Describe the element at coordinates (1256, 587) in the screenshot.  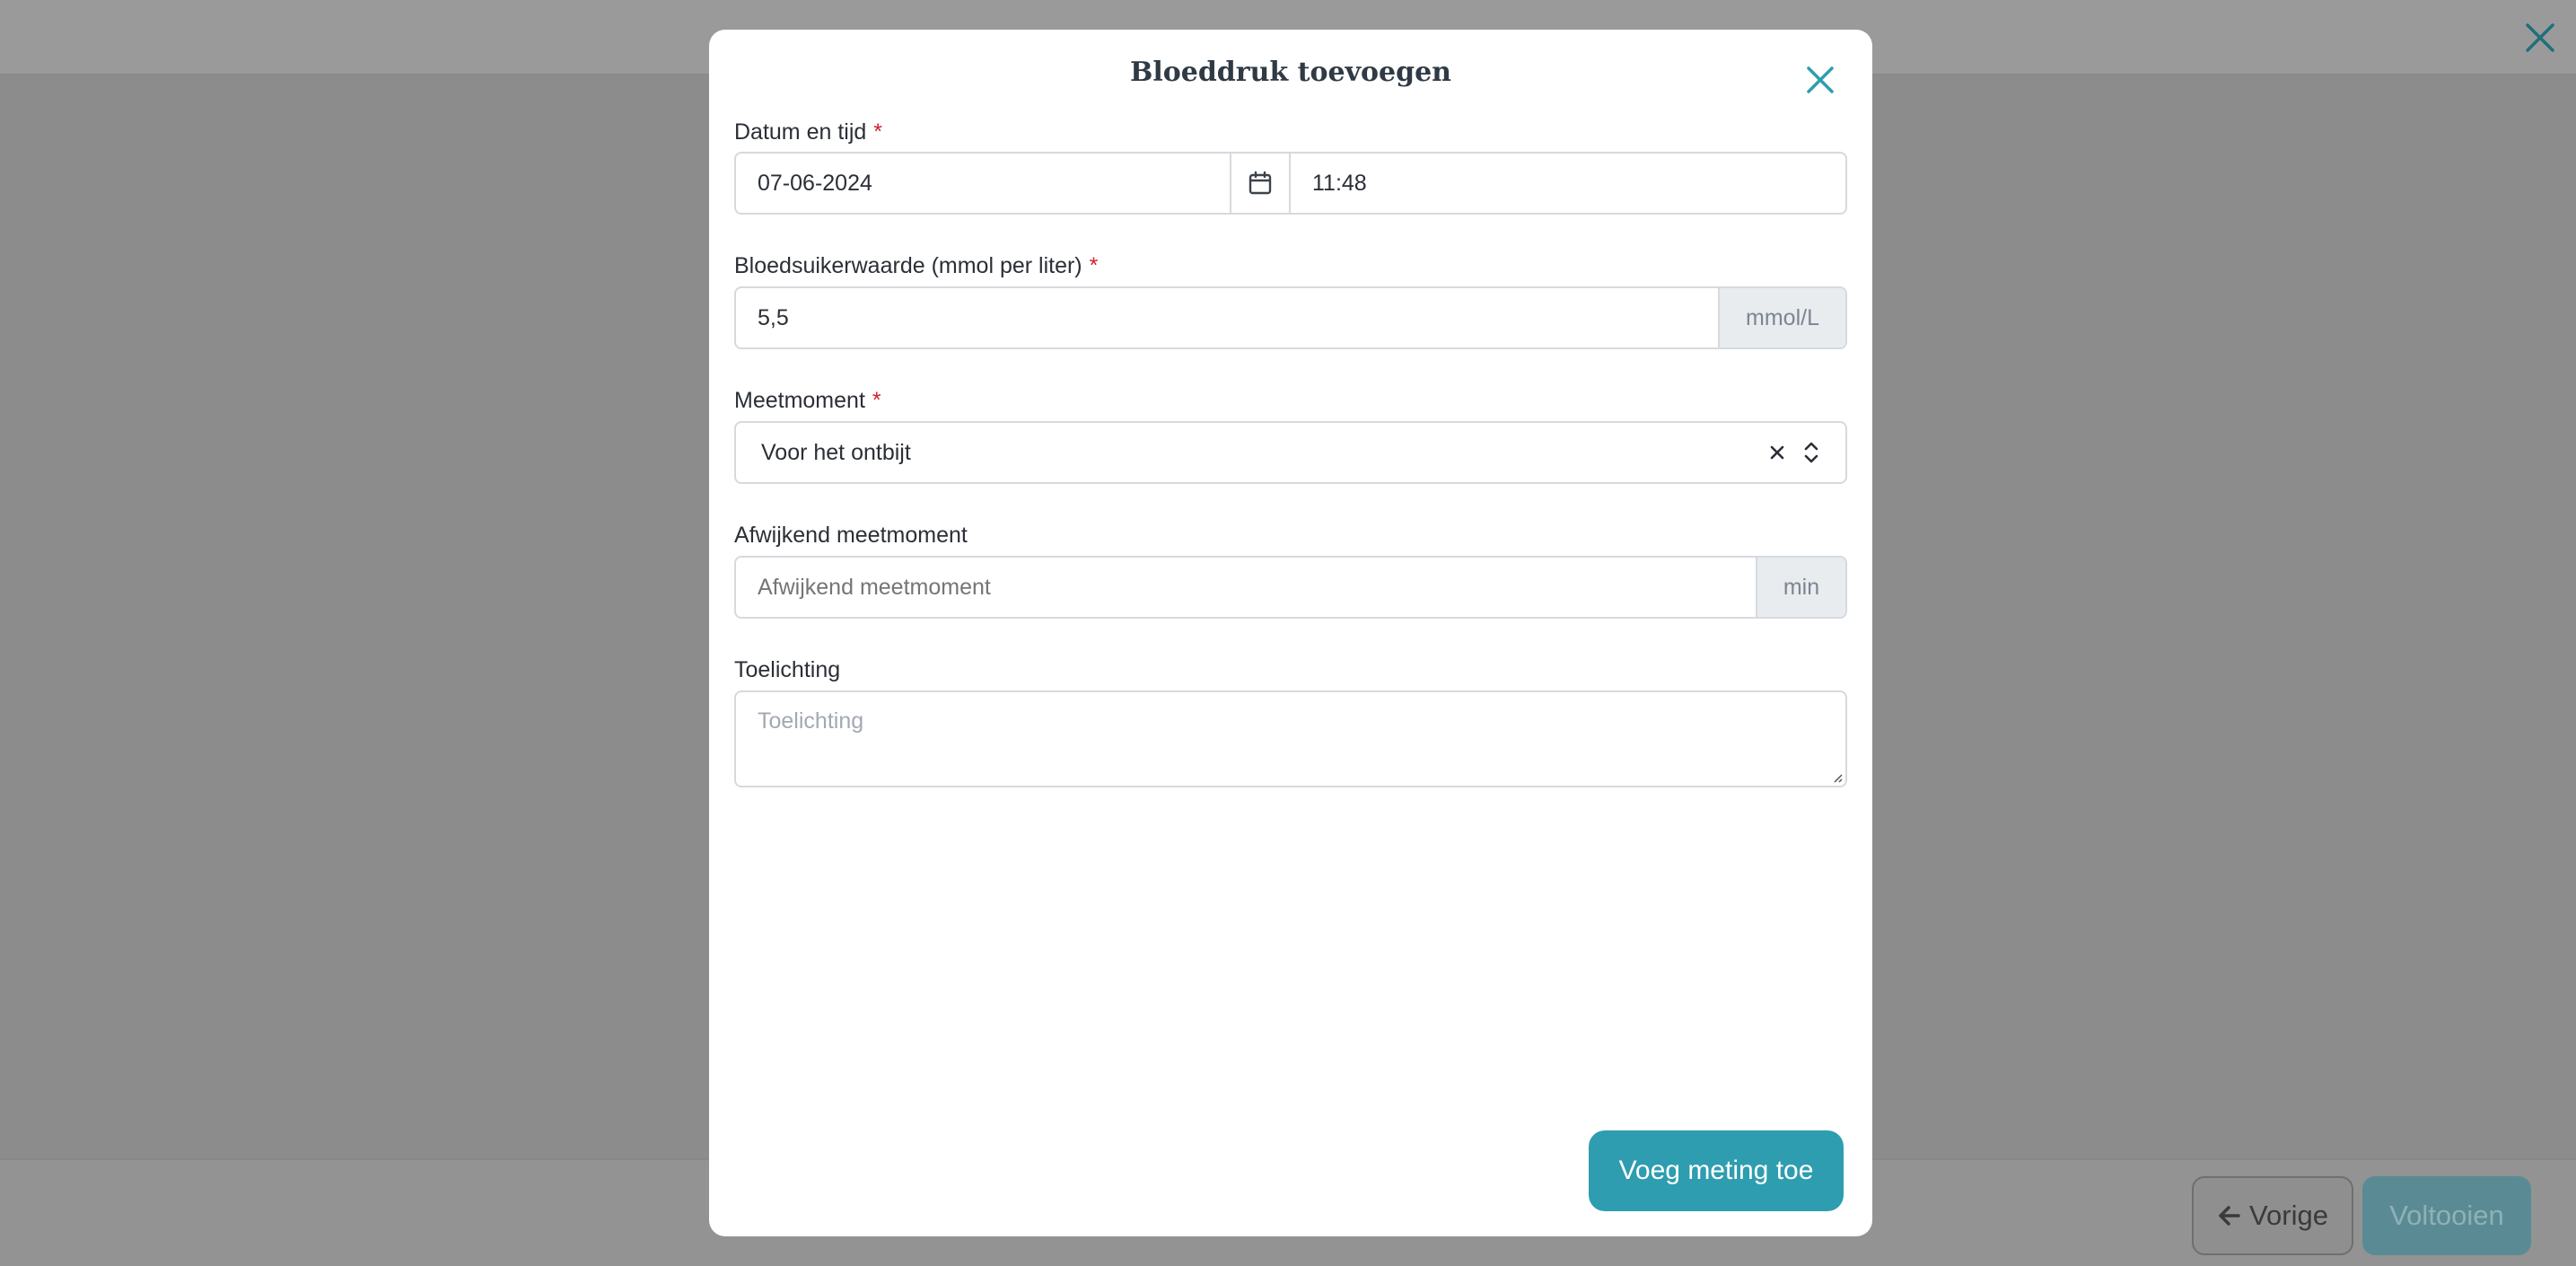
I see `deviating-moment-input` at that location.